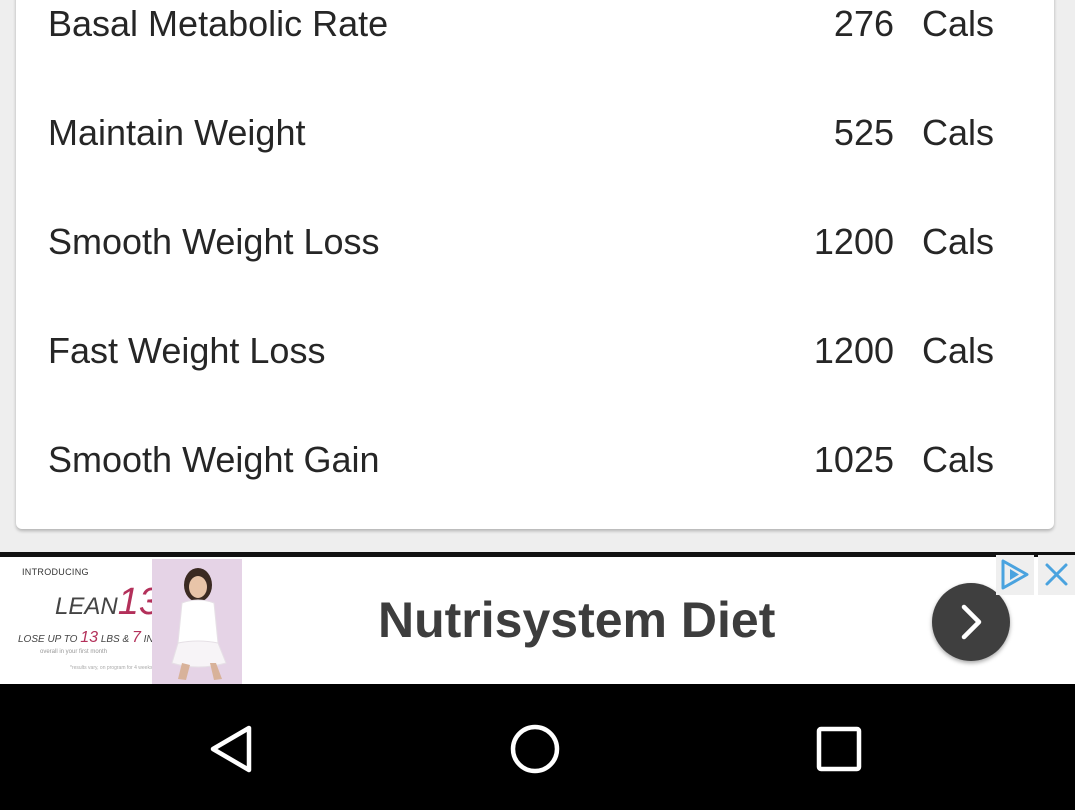 The width and height of the screenshot is (1075, 810). I want to click on result-label: Maintain Weight, so click(177, 132).